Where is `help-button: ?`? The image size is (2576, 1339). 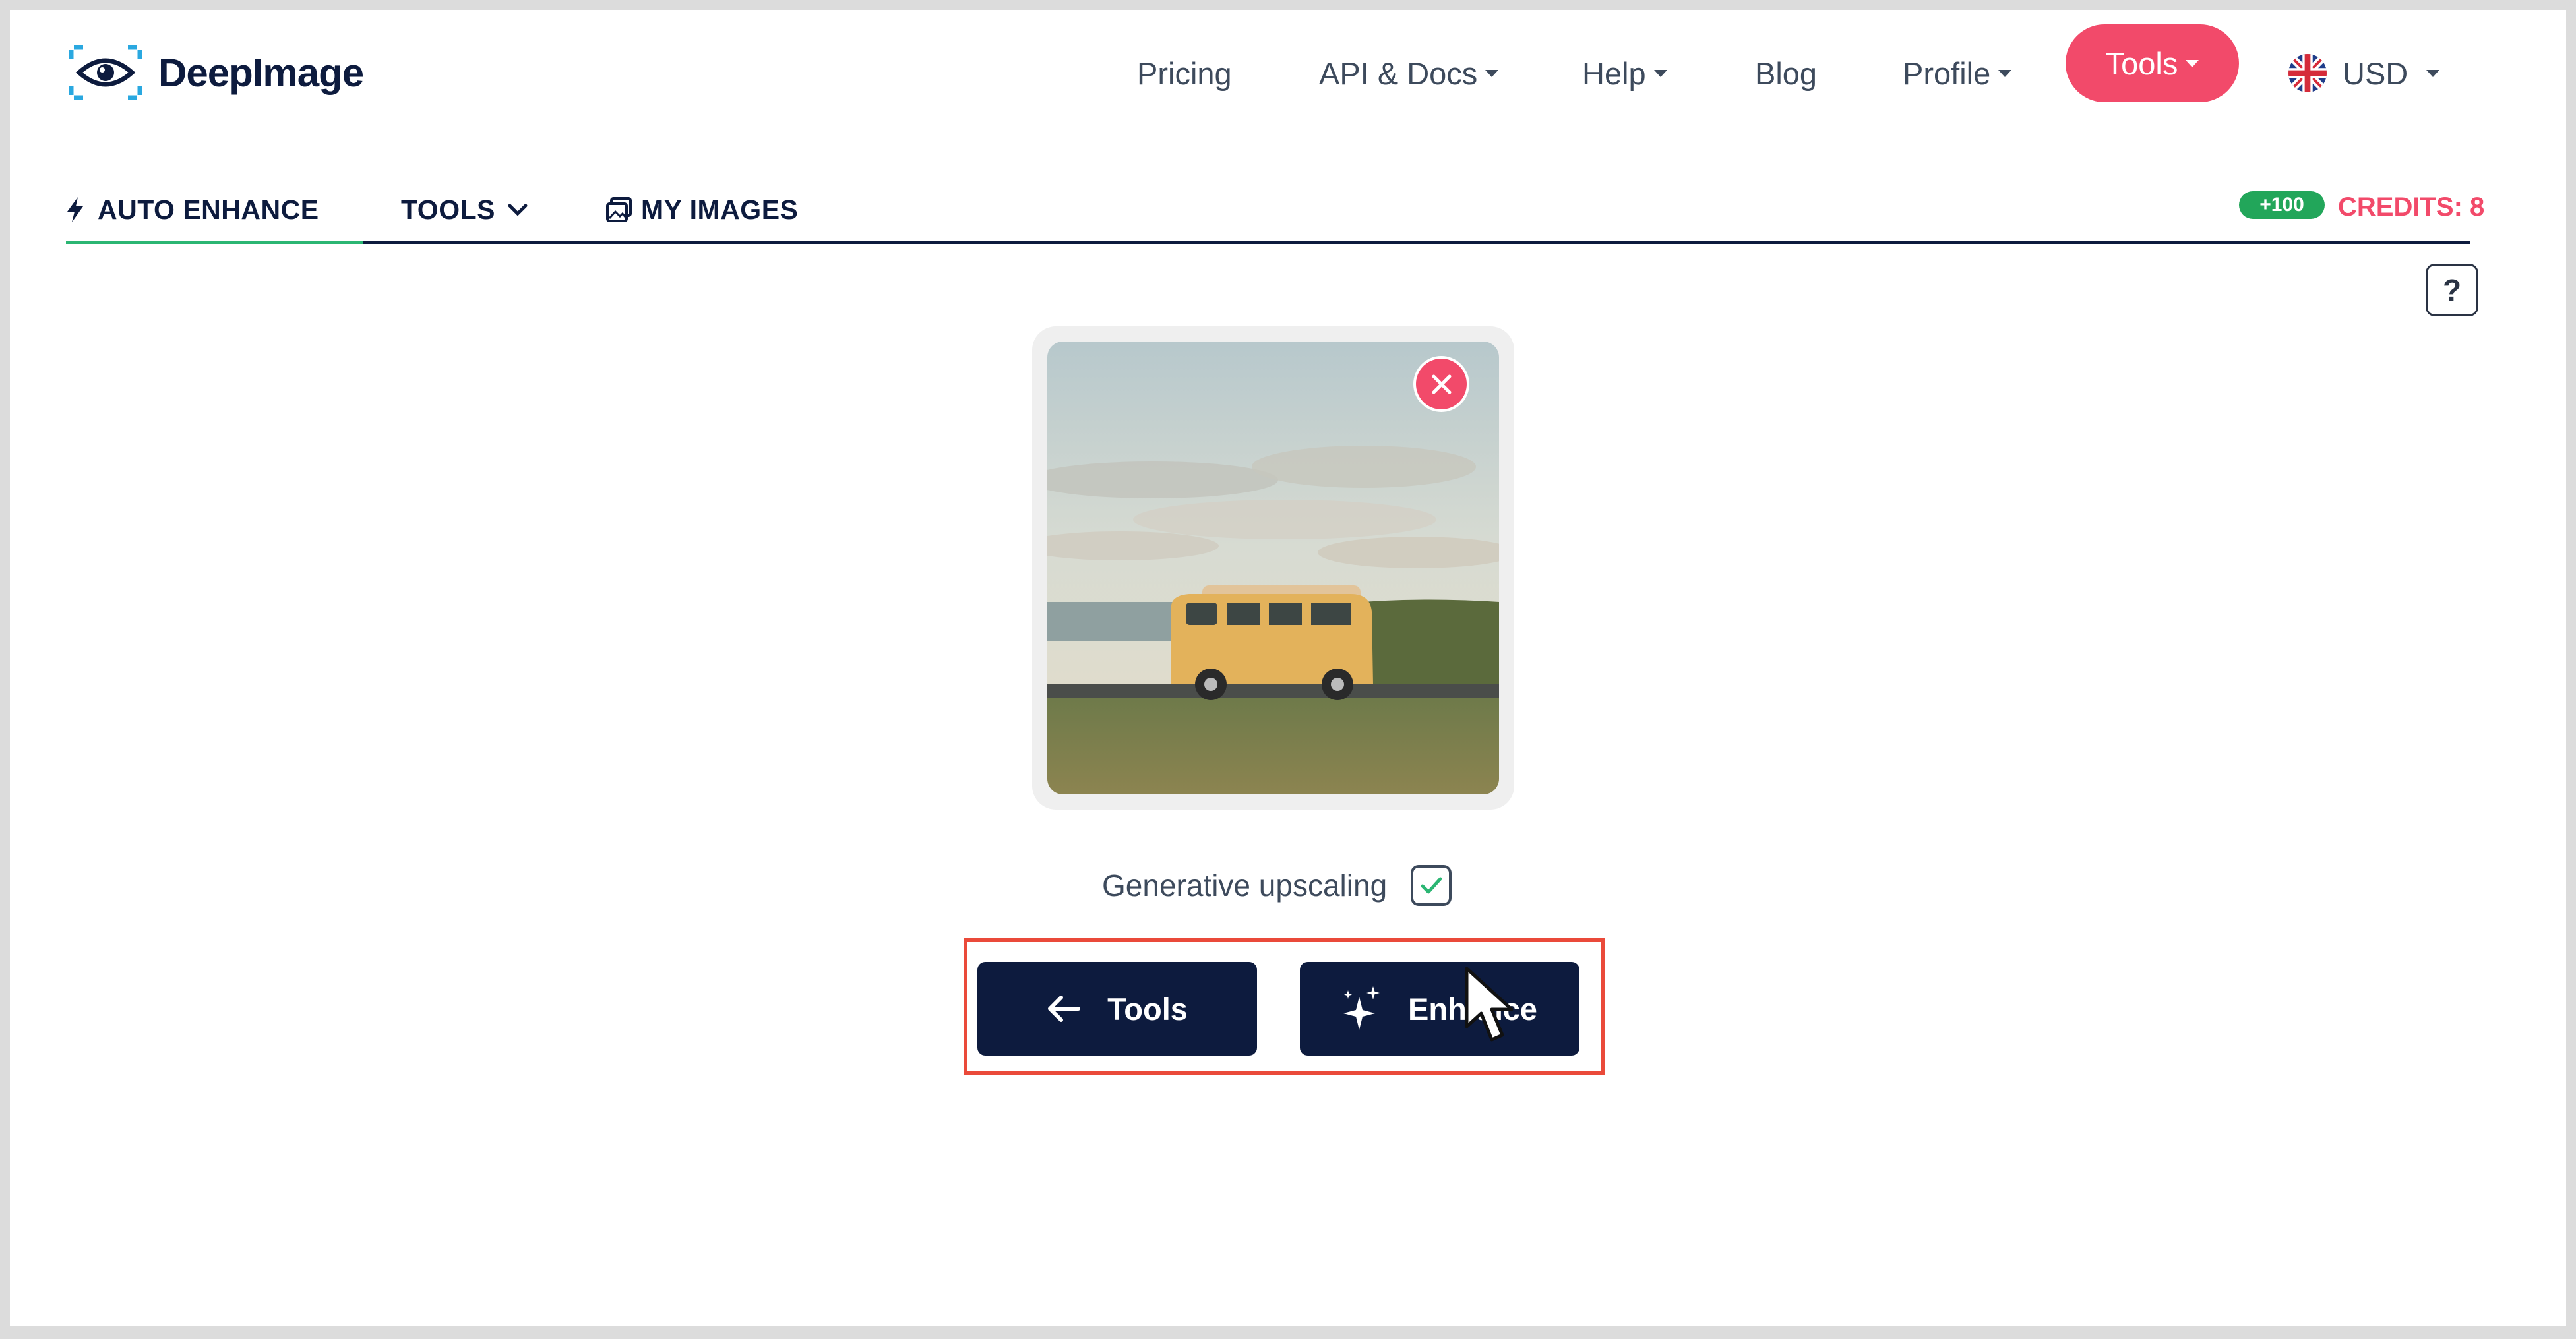
help-button: ? is located at coordinates (2452, 290).